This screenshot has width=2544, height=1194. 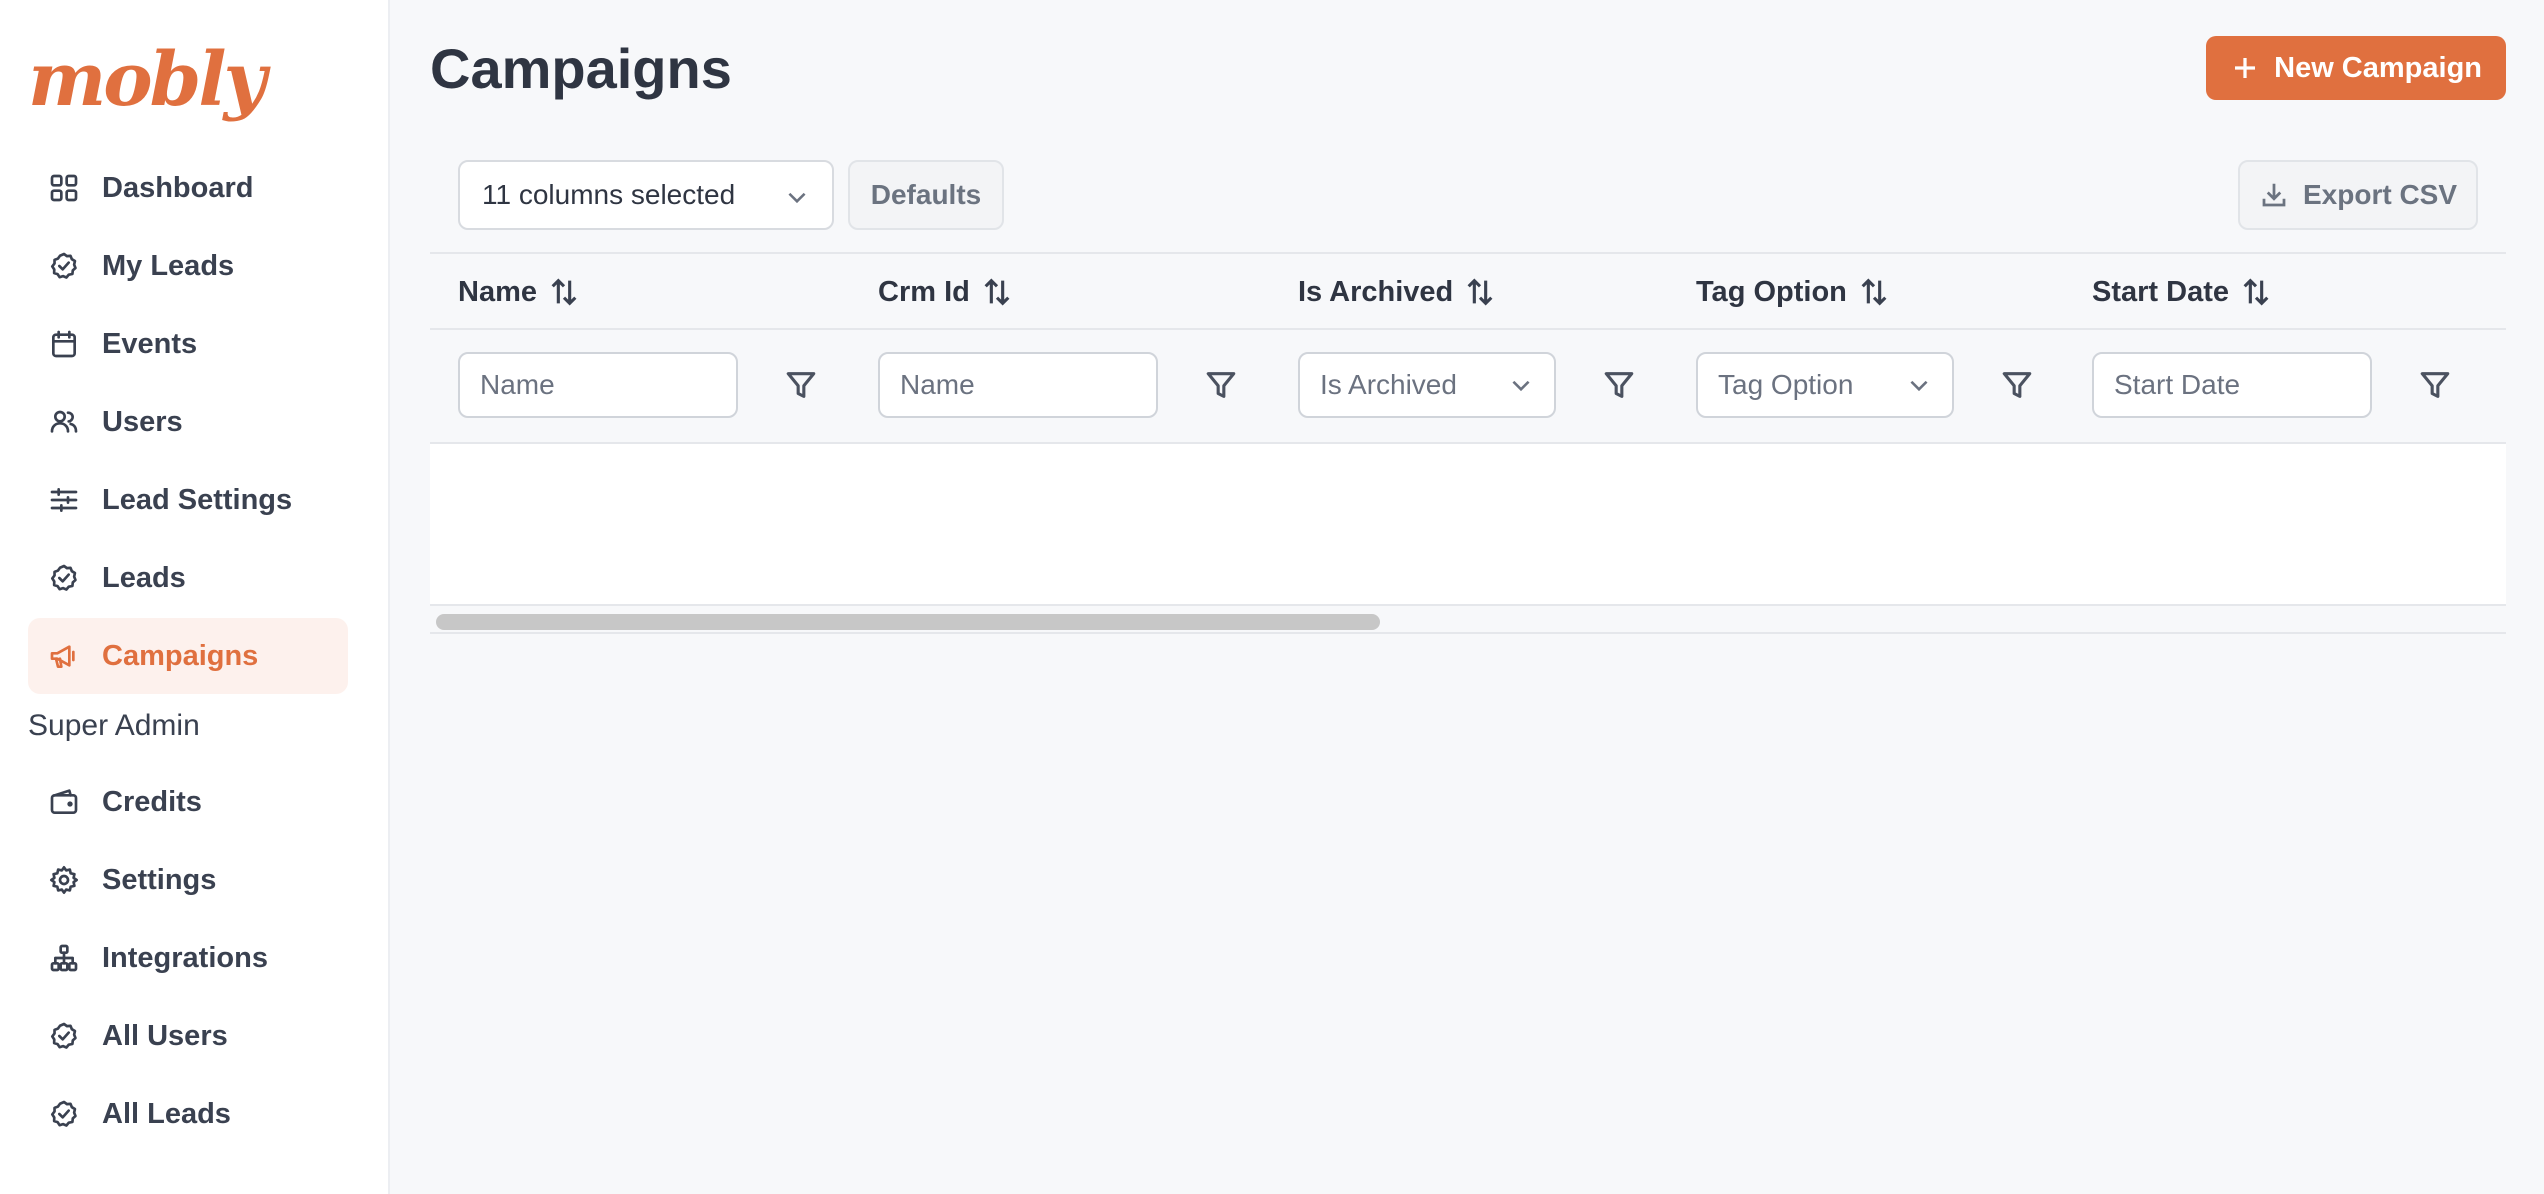 What do you see at coordinates (64, 500) in the screenshot?
I see `sliders-icon` at bounding box center [64, 500].